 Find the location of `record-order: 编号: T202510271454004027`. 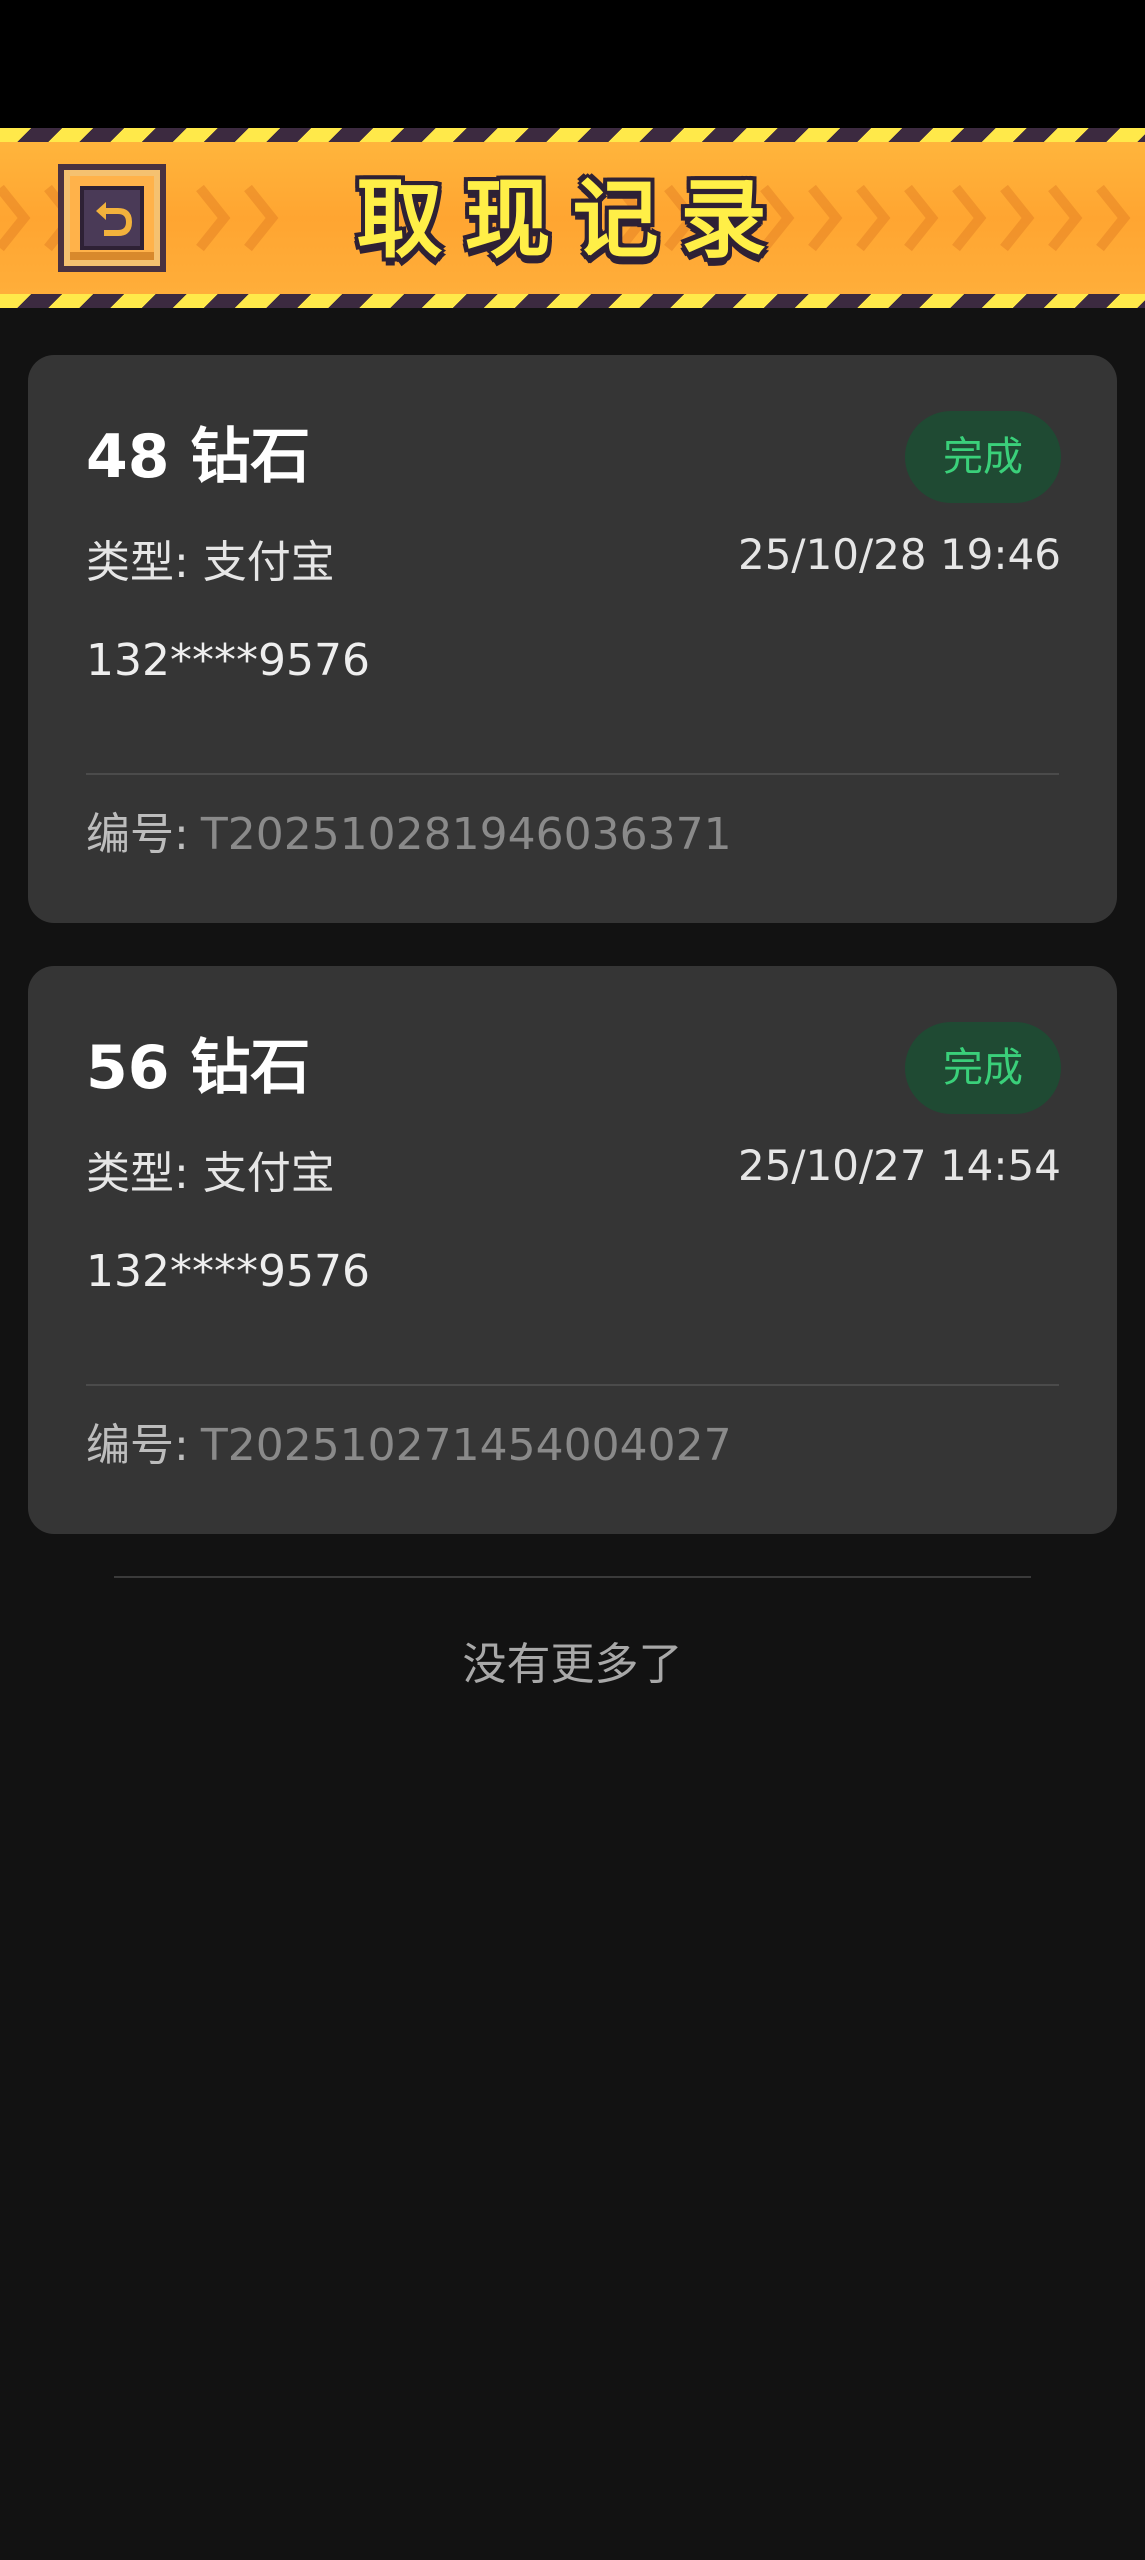

record-order: 编号: T202510271454004027 is located at coordinates (409, 1446).